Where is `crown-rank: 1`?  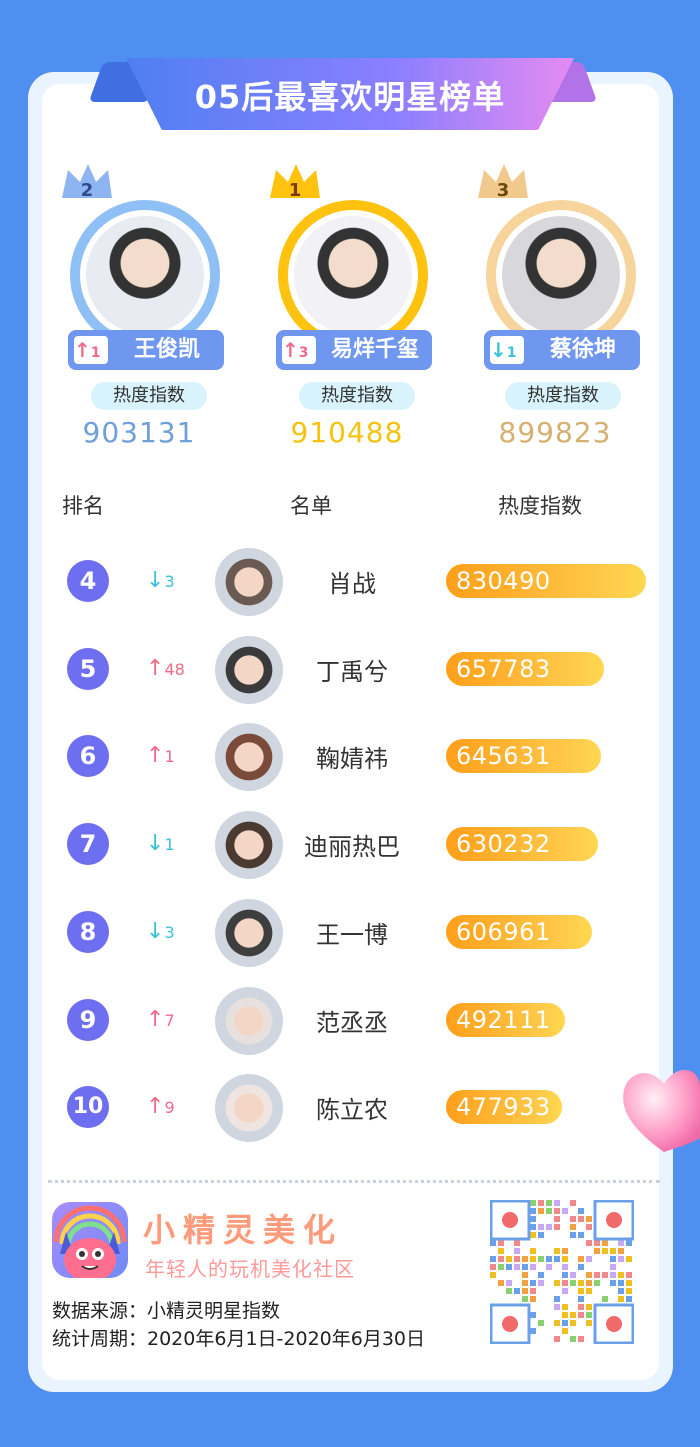 crown-rank: 1 is located at coordinates (295, 190).